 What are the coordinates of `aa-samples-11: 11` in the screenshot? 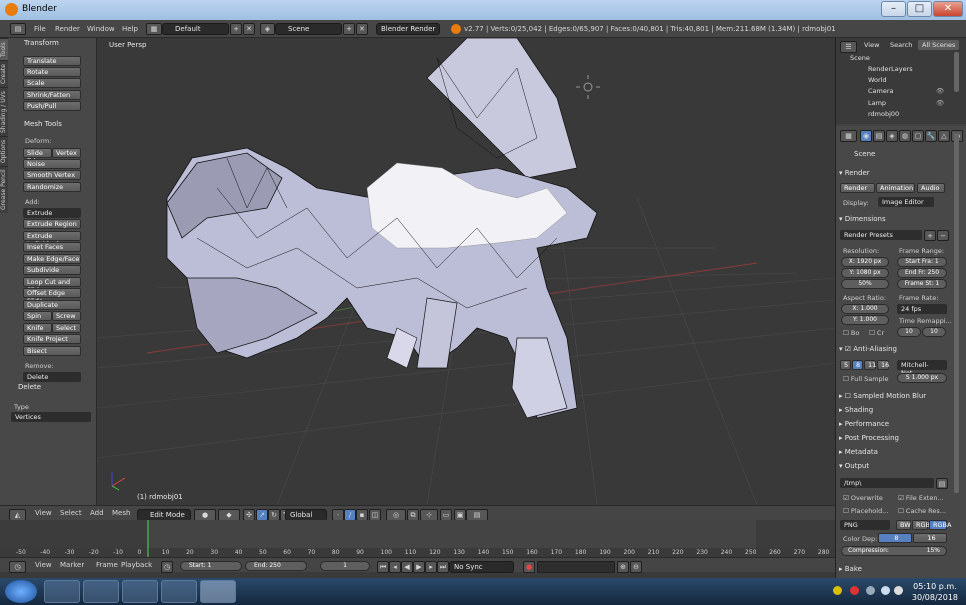 It's located at (870, 365).